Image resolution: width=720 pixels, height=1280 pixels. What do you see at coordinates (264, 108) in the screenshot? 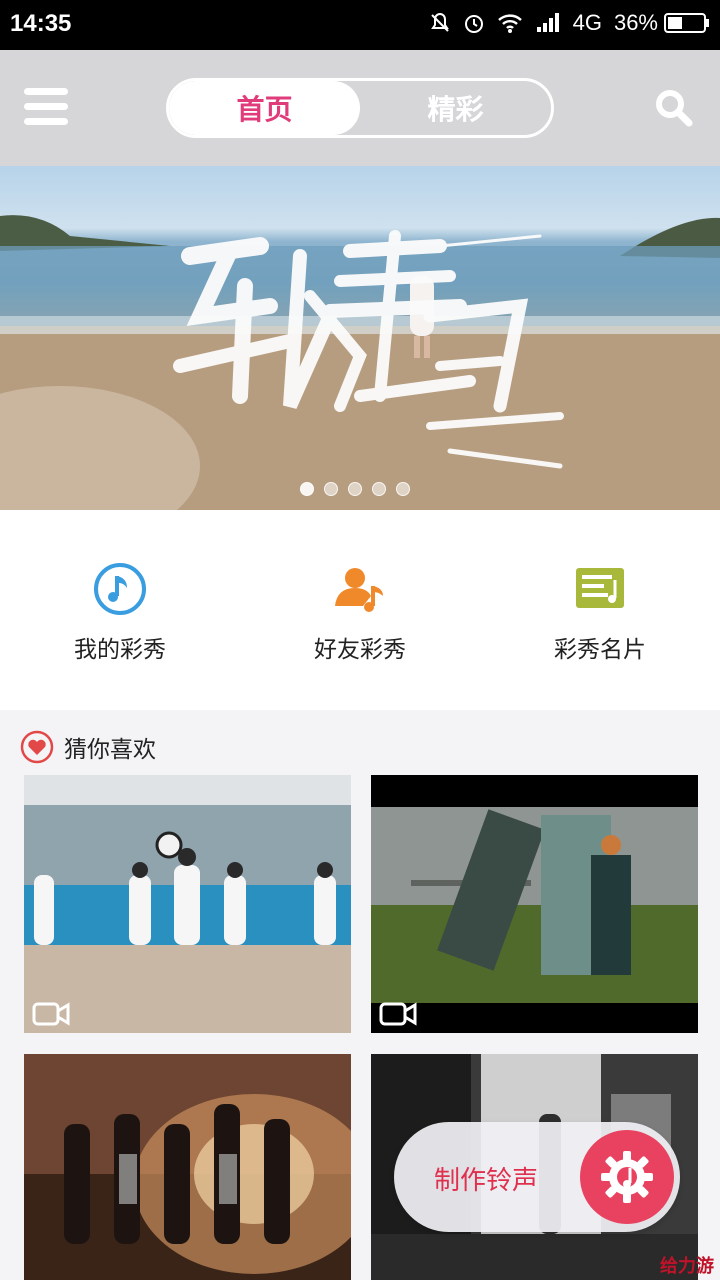
I see `tab-home: 首页` at bounding box center [264, 108].